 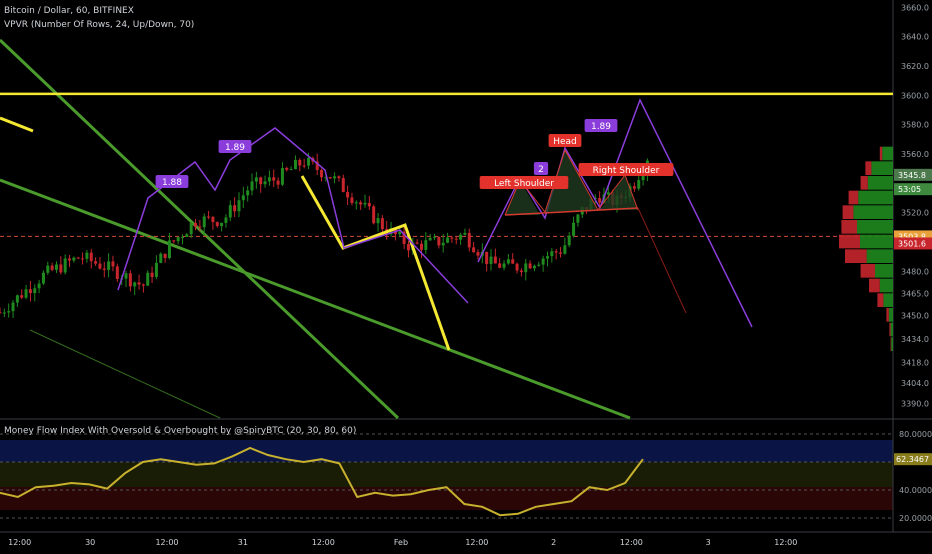 What do you see at coordinates (708, 542) in the screenshot?
I see `time-axis-tick: 3` at bounding box center [708, 542].